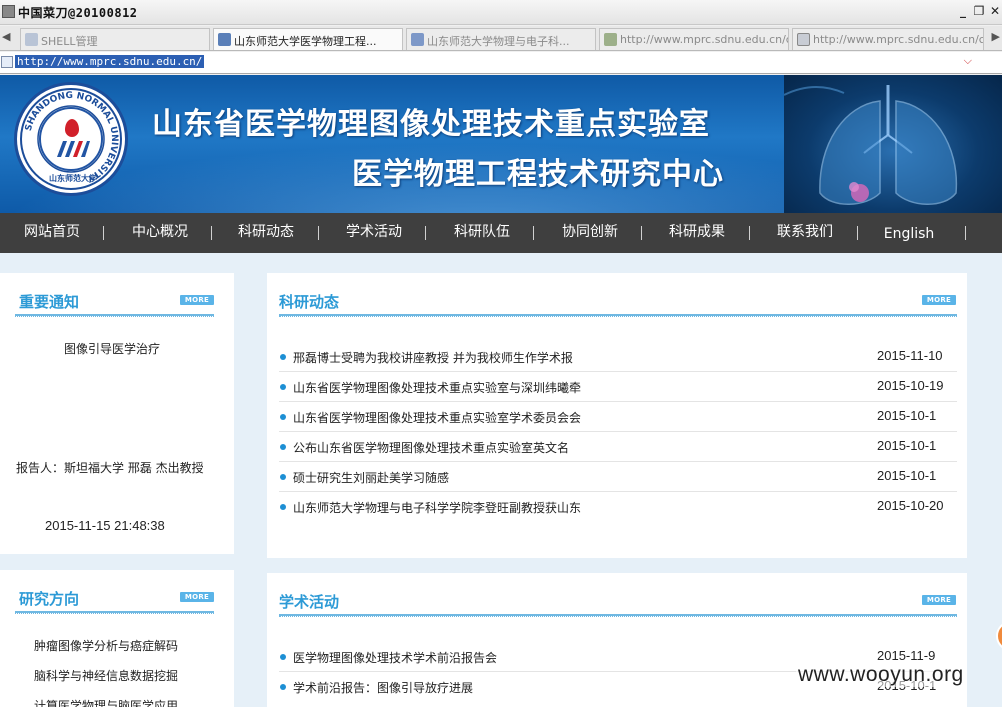 The height and width of the screenshot is (707, 1002). I want to click on research-item: 计算医学物理与脑医学应用, so click(106, 702).